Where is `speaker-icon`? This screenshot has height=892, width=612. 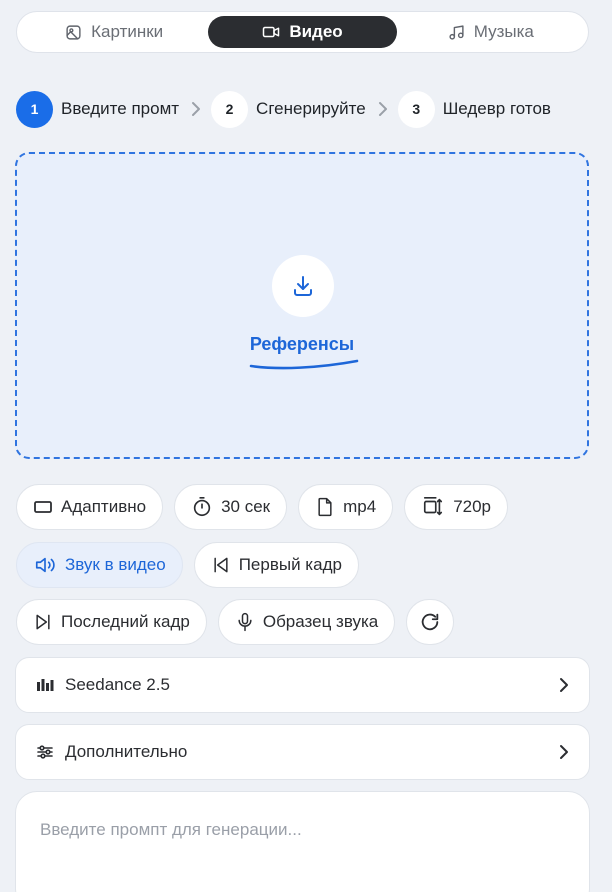
speaker-icon is located at coordinates (45, 565).